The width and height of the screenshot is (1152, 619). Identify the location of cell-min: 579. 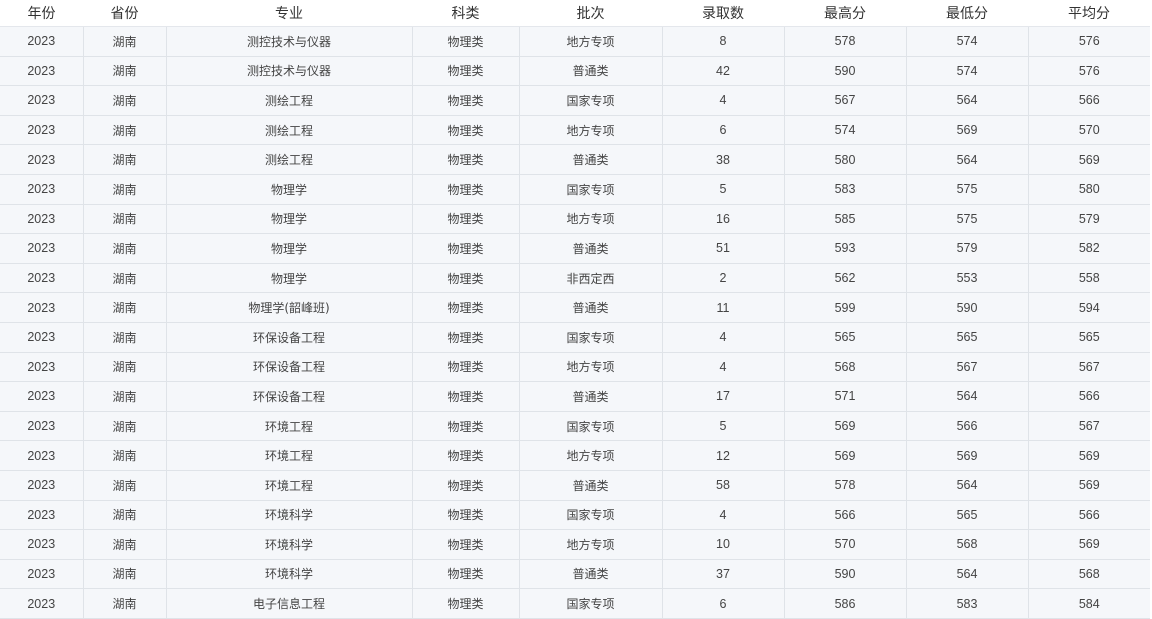
(967, 248).